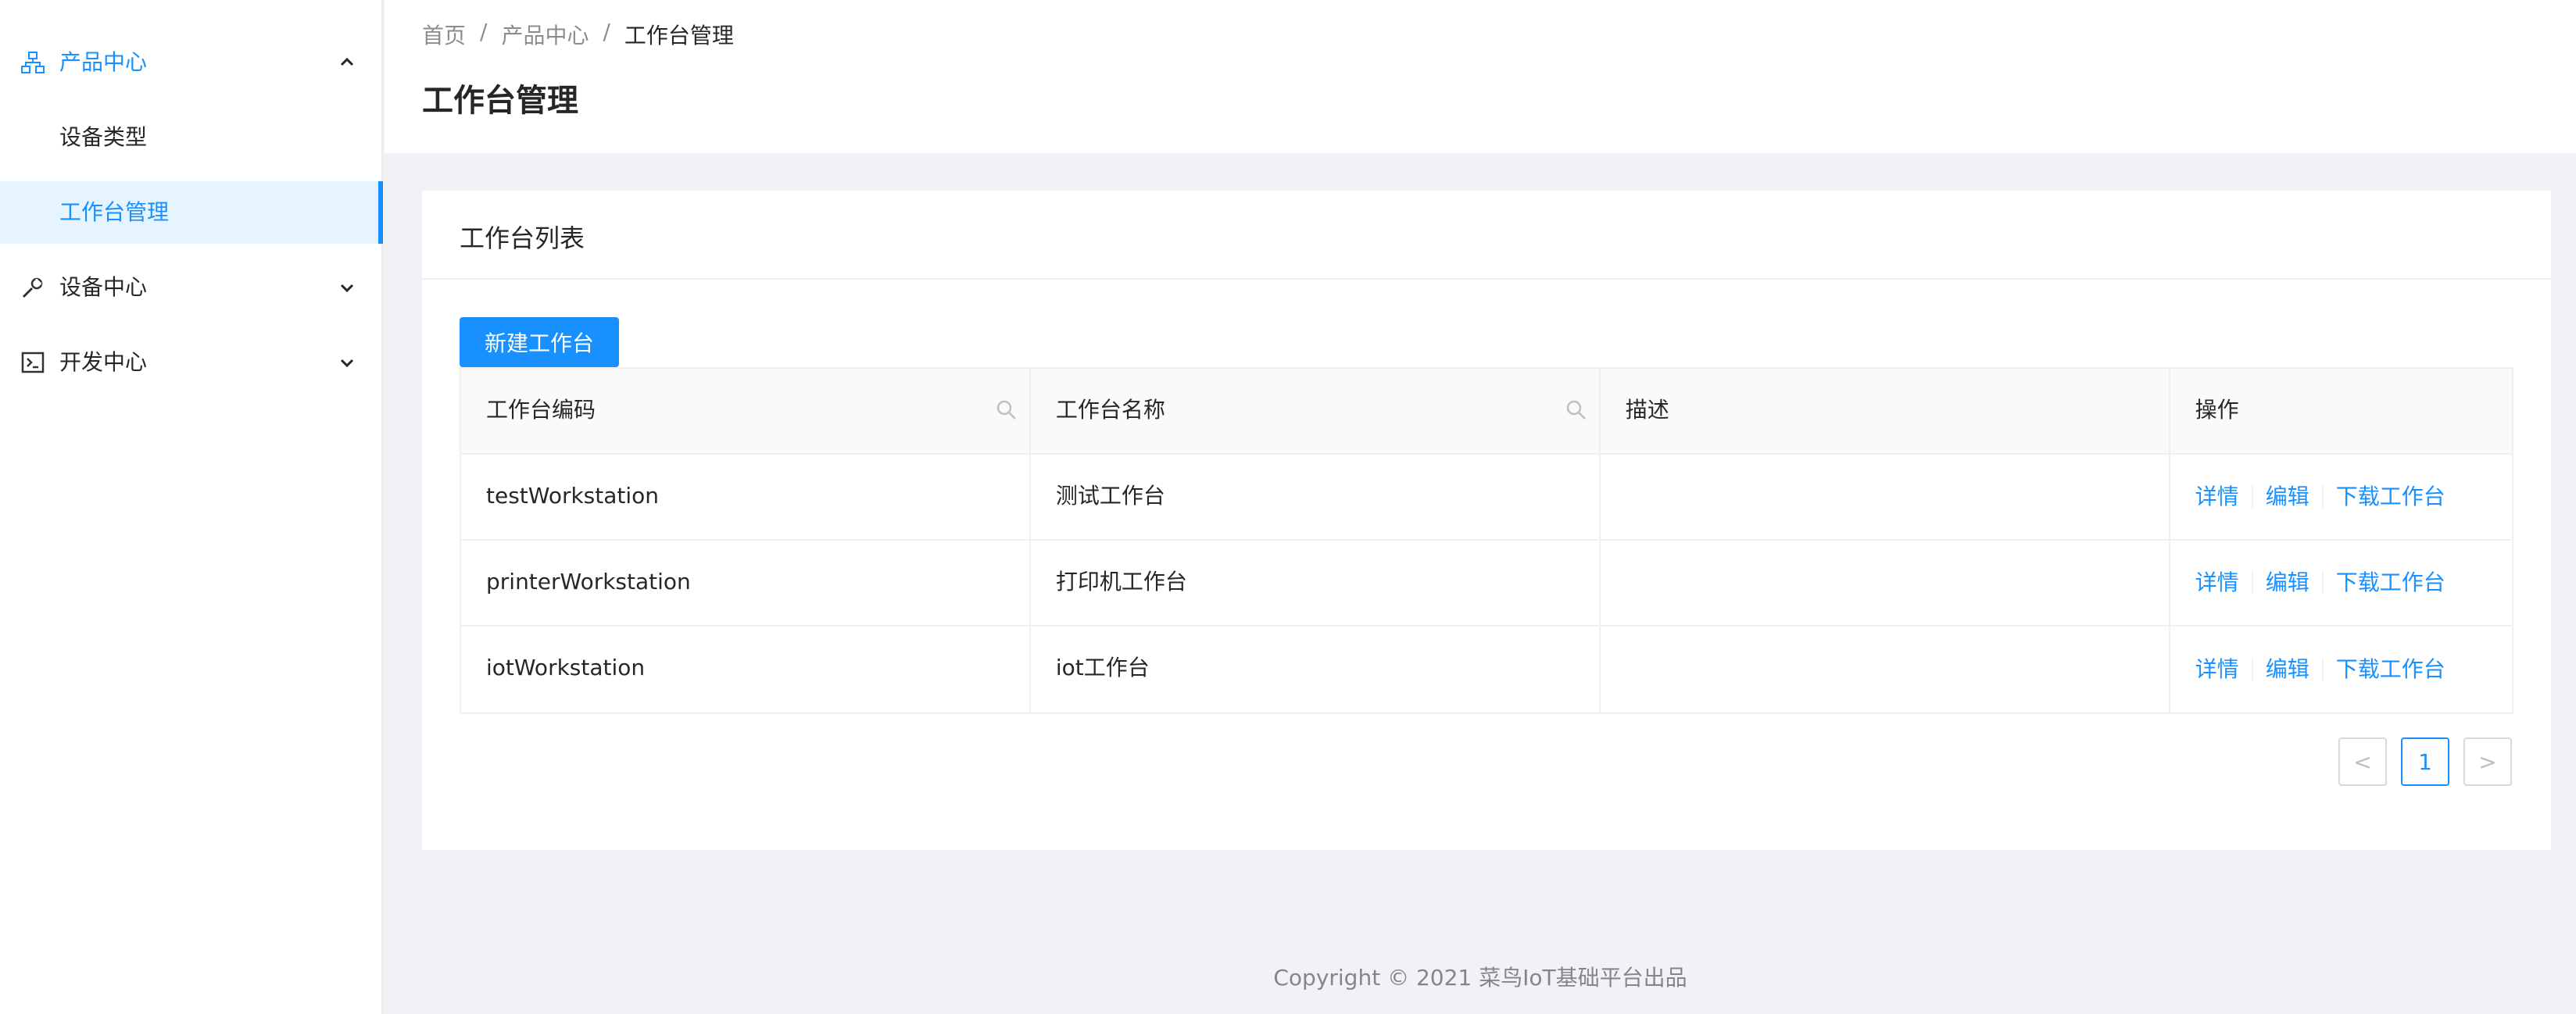 This screenshot has width=2576, height=1014. Describe the element at coordinates (191, 362) in the screenshot. I see `menu-dev-center: 开发中心` at that location.